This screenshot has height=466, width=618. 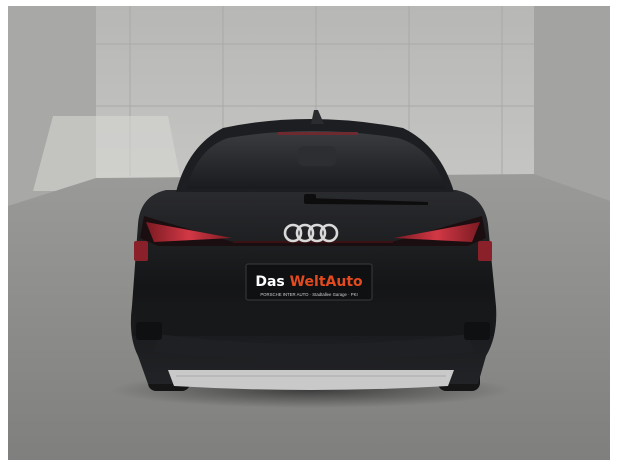 What do you see at coordinates (318, 133) in the screenshot?
I see `brake-light` at bounding box center [318, 133].